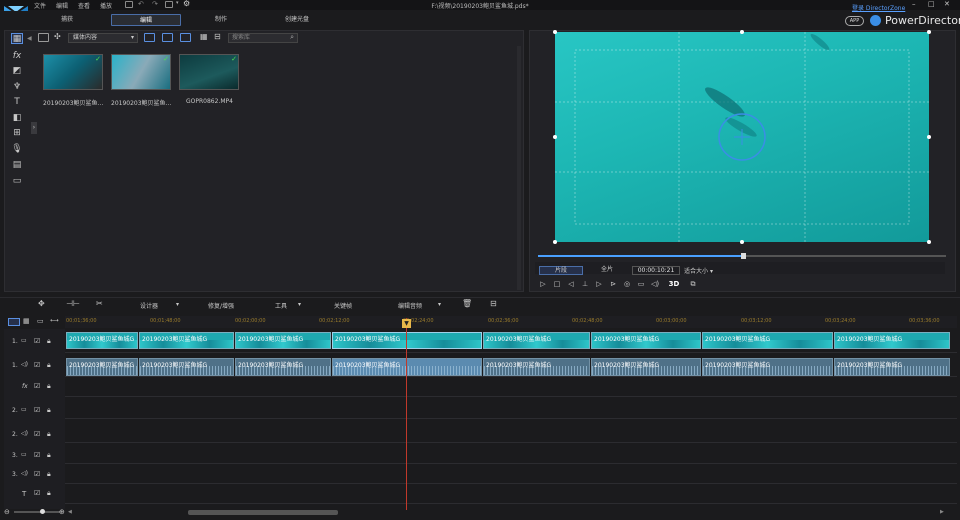 The height and width of the screenshot is (520, 960). Describe the element at coordinates (149, 305) in the screenshot. I see `designer-button: 设计器` at that location.